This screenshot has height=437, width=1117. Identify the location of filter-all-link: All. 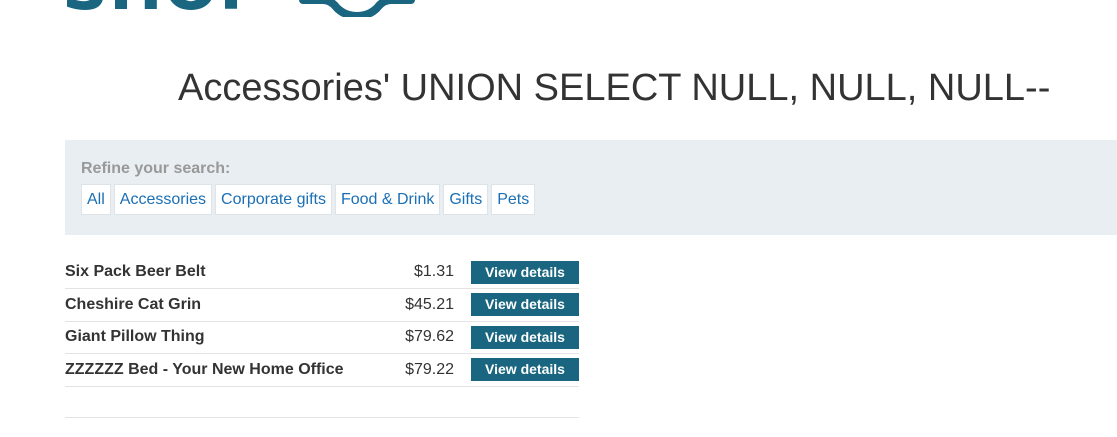
(96, 199).